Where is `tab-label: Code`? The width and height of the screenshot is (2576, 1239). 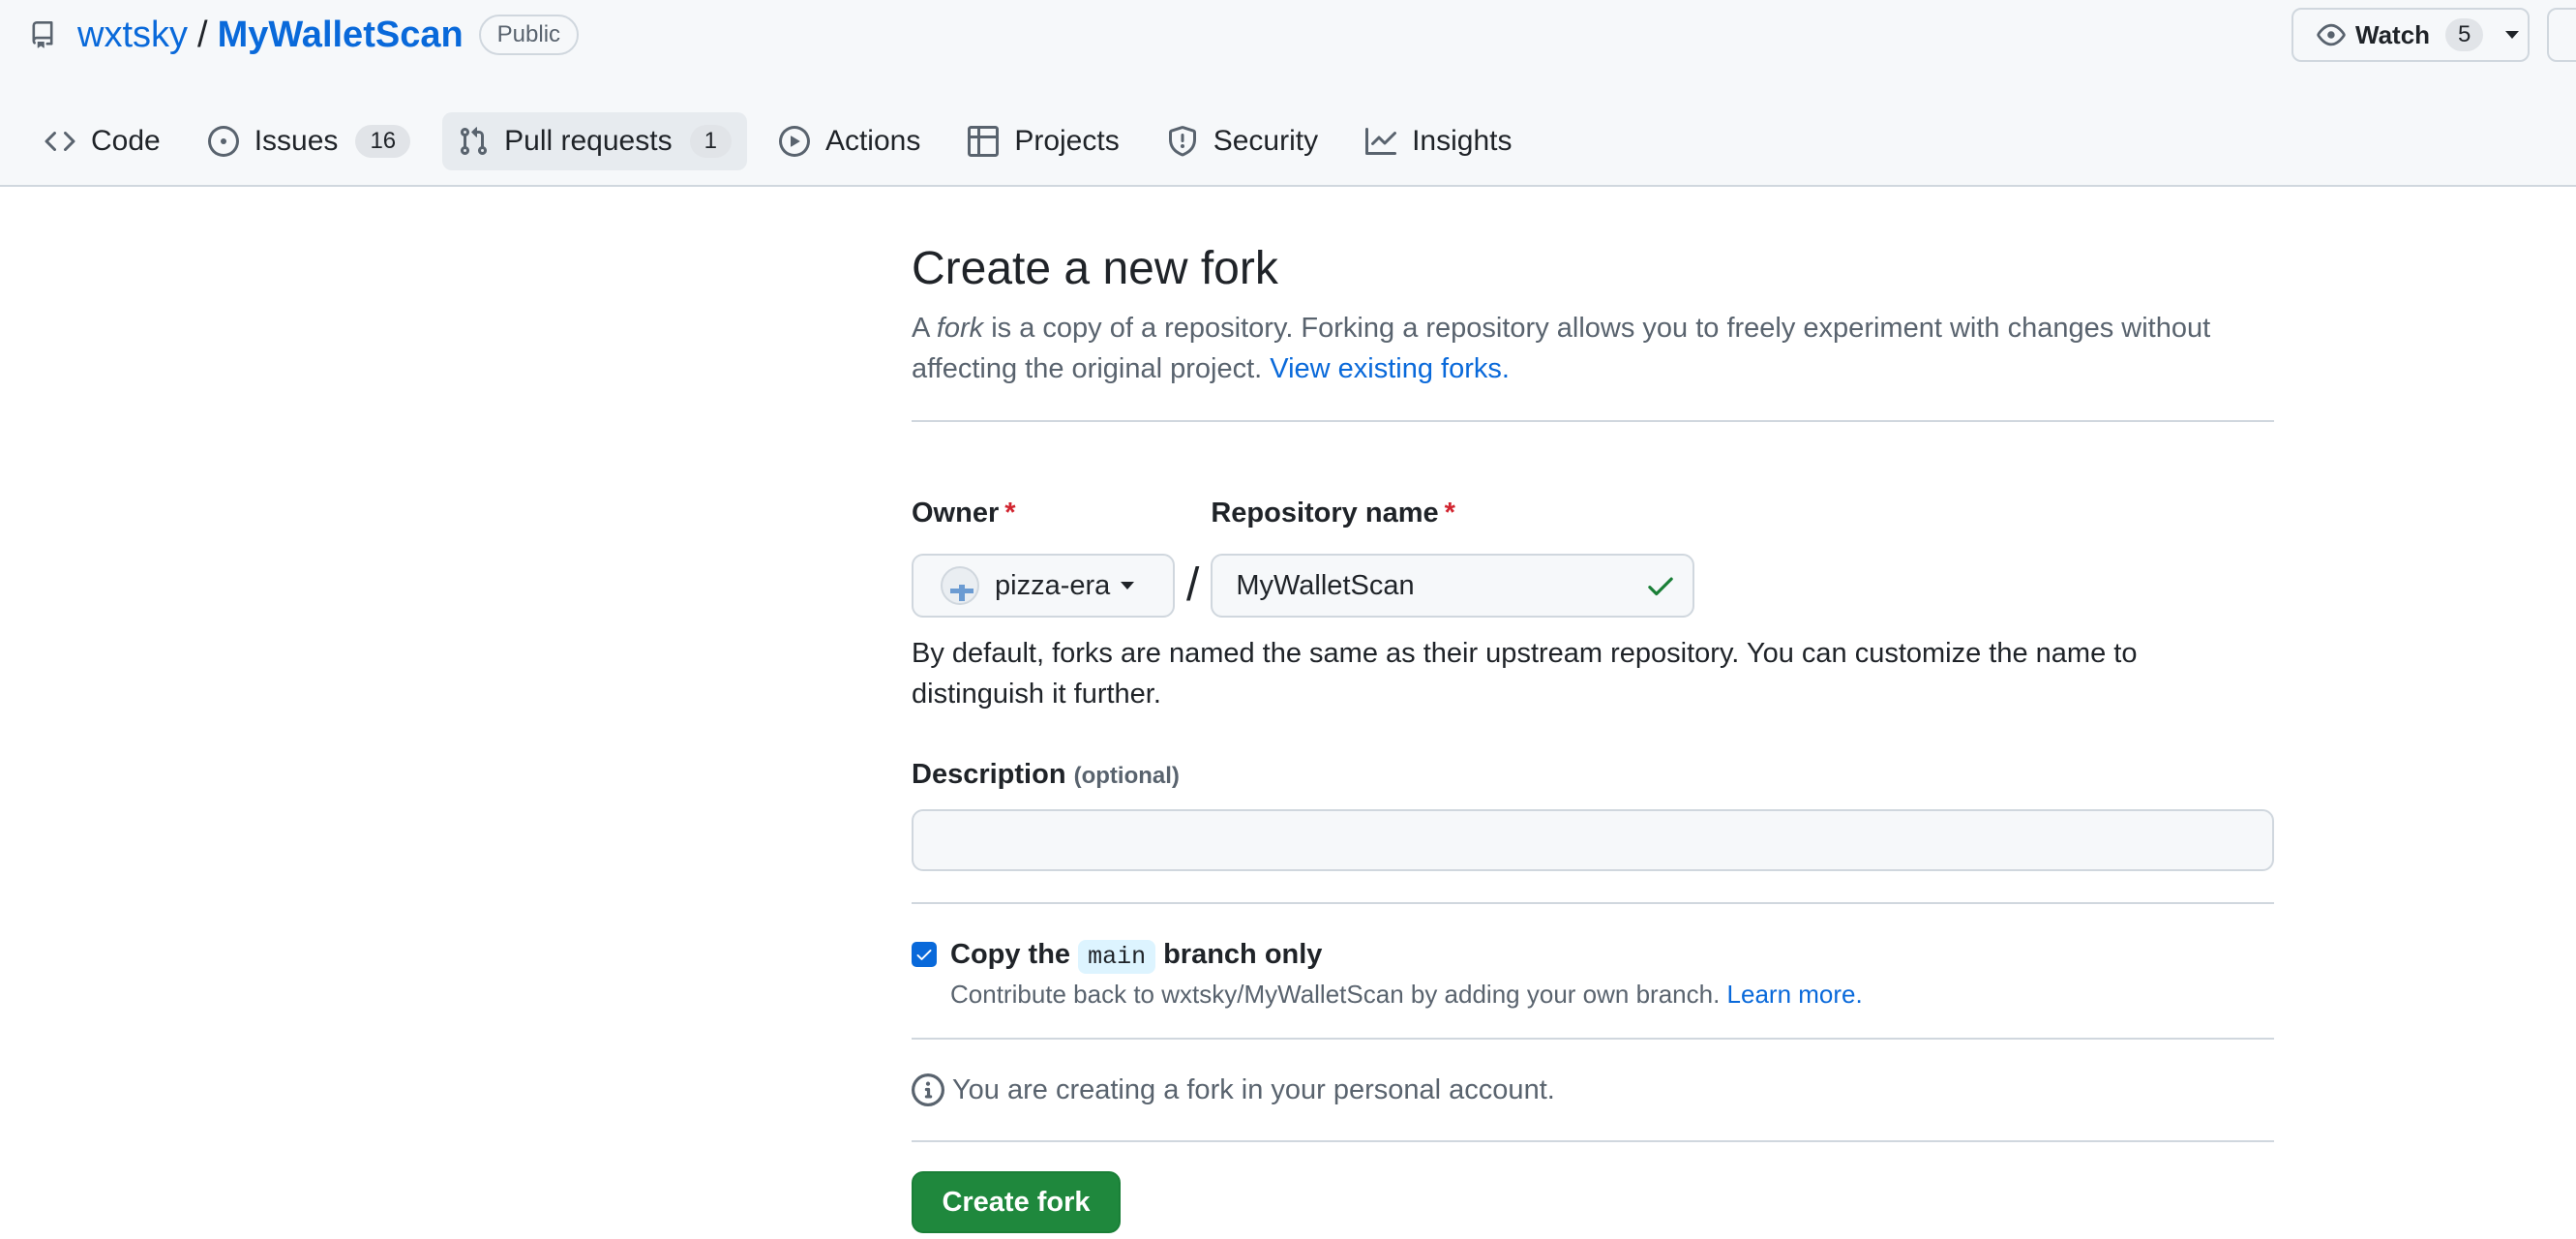 tab-label: Code is located at coordinates (126, 141).